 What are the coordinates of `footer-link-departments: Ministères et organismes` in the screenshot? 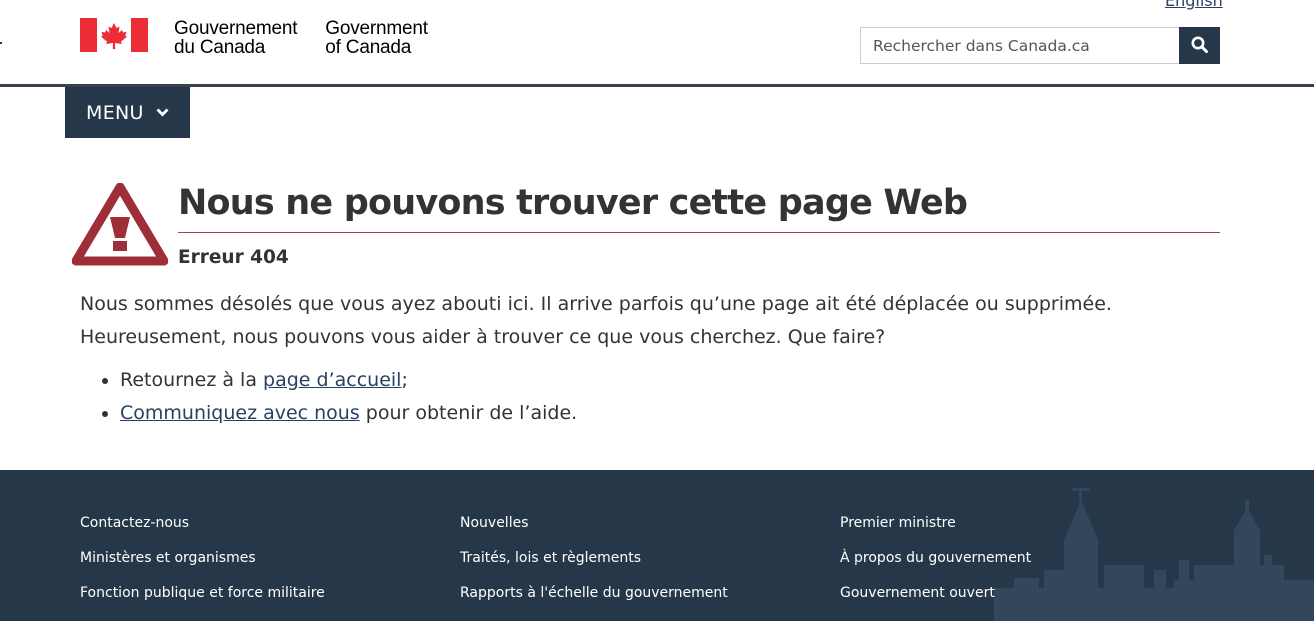 It's located at (202, 558).